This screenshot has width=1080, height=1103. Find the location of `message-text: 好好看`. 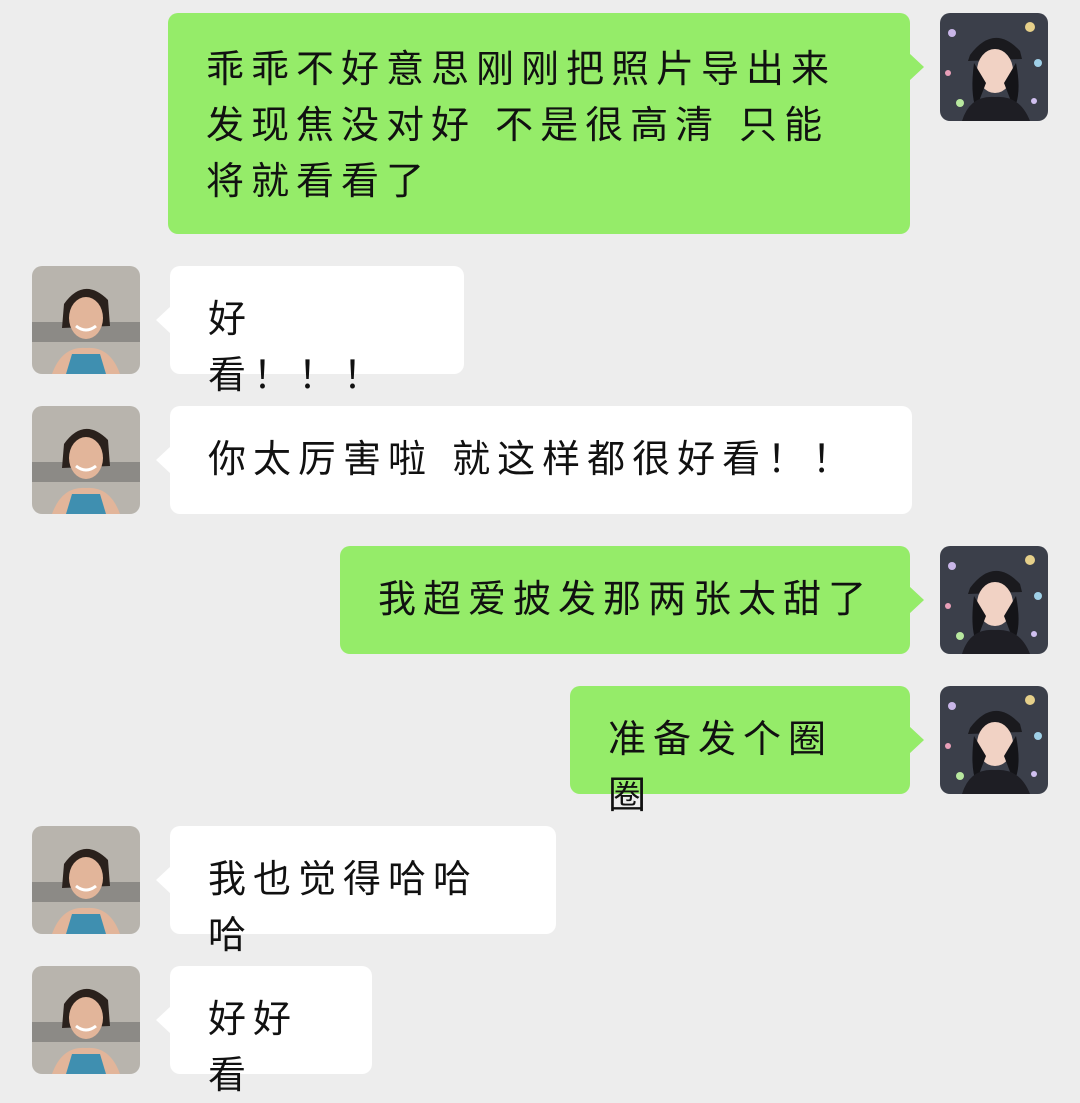

message-text: 好好看 is located at coordinates (253, 1047).